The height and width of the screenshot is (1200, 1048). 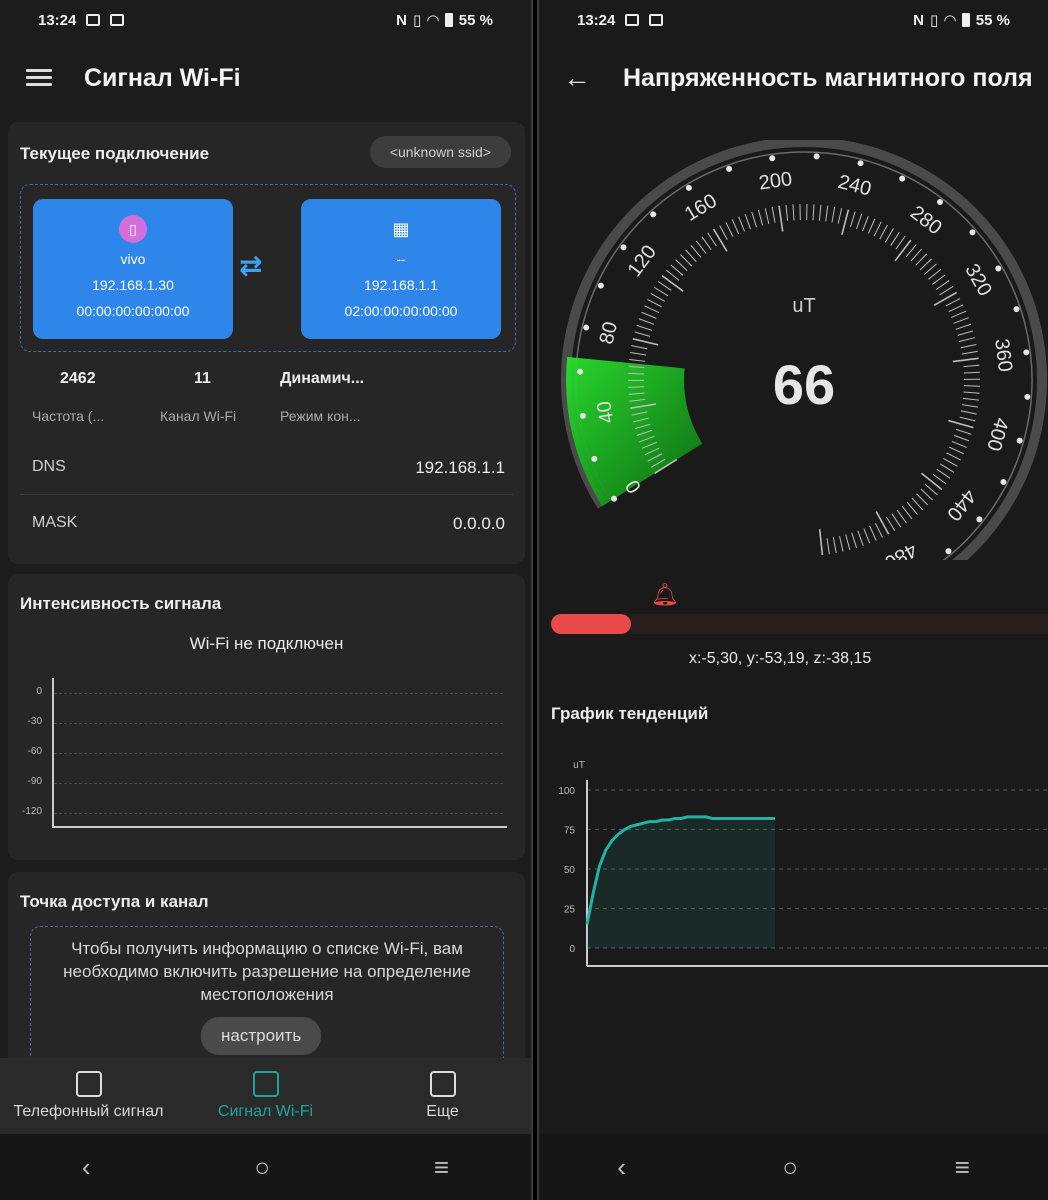 What do you see at coordinates (803, 863) in the screenshot?
I see `trend-chart: uT 100 75 50 25 0` at bounding box center [803, 863].